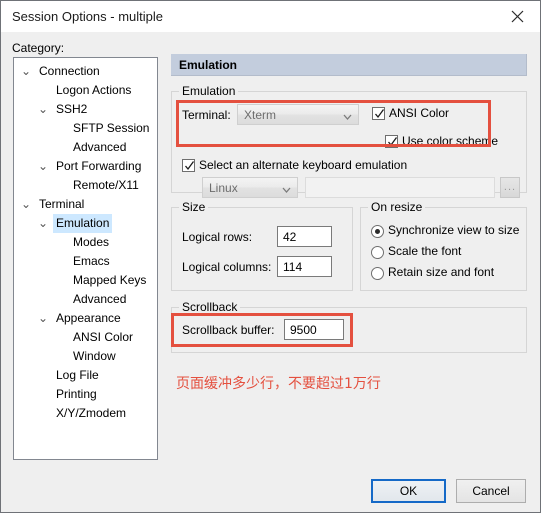 The height and width of the screenshot is (513, 541). Describe the element at coordinates (270, 16) in the screenshot. I see `title-bar: Session Options - multiple` at that location.